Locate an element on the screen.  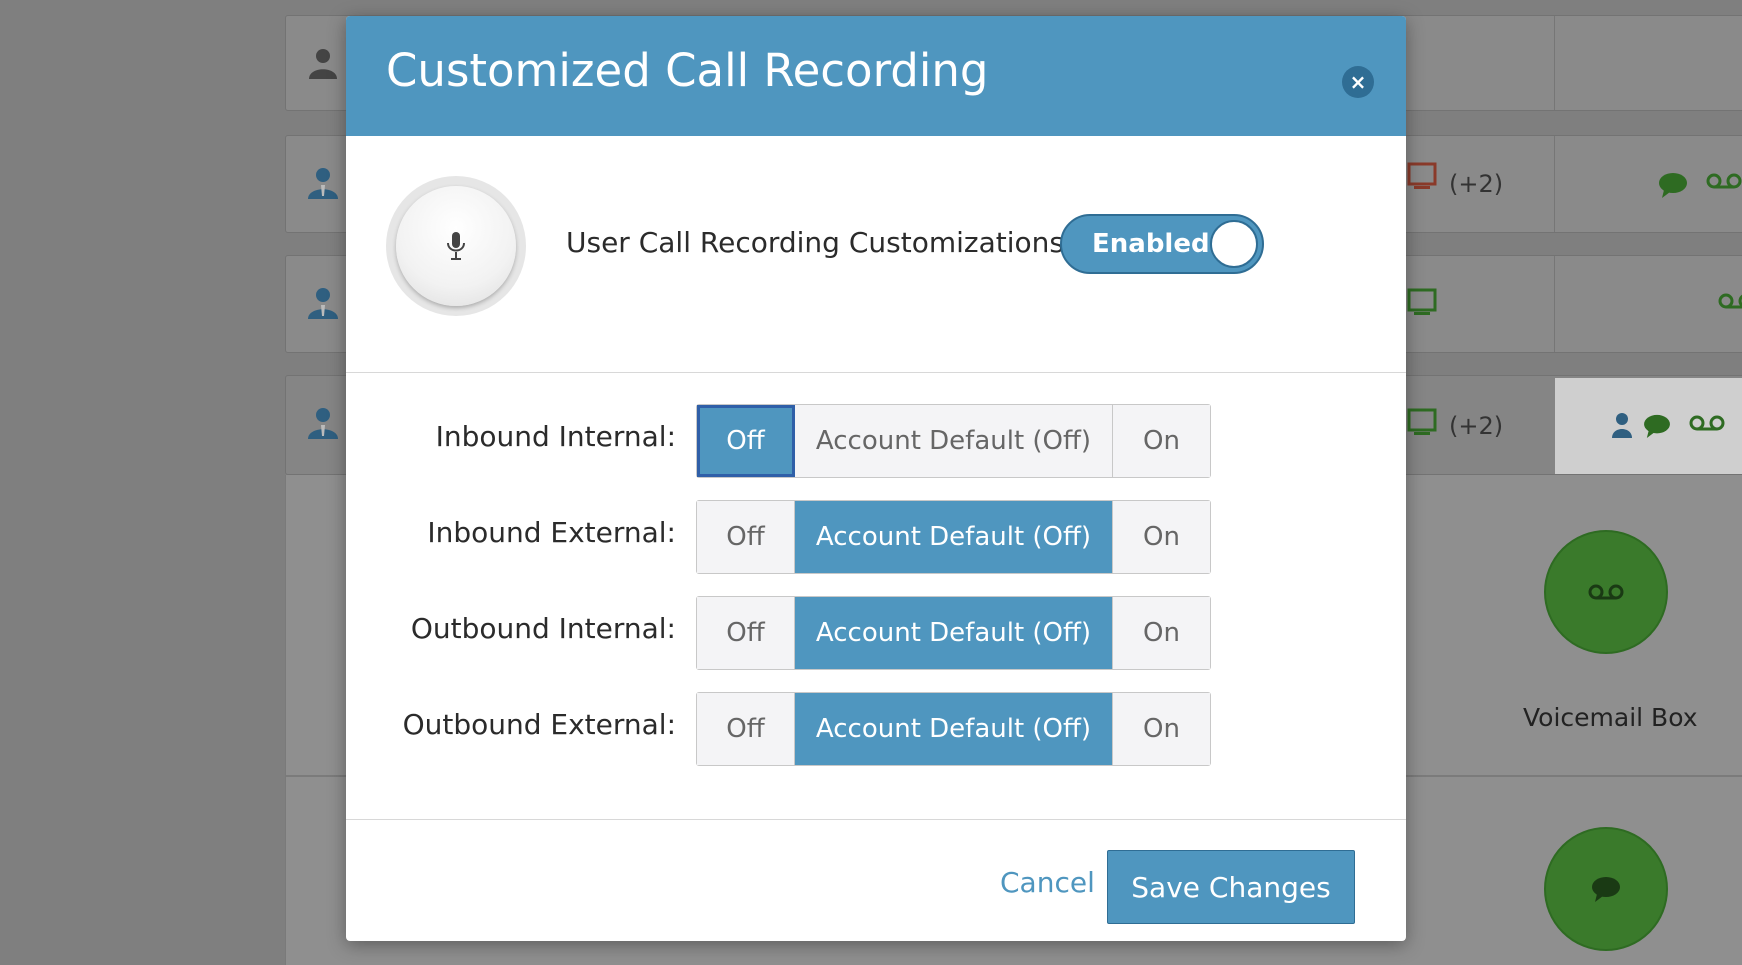
microphone-badge is located at coordinates (456, 246).